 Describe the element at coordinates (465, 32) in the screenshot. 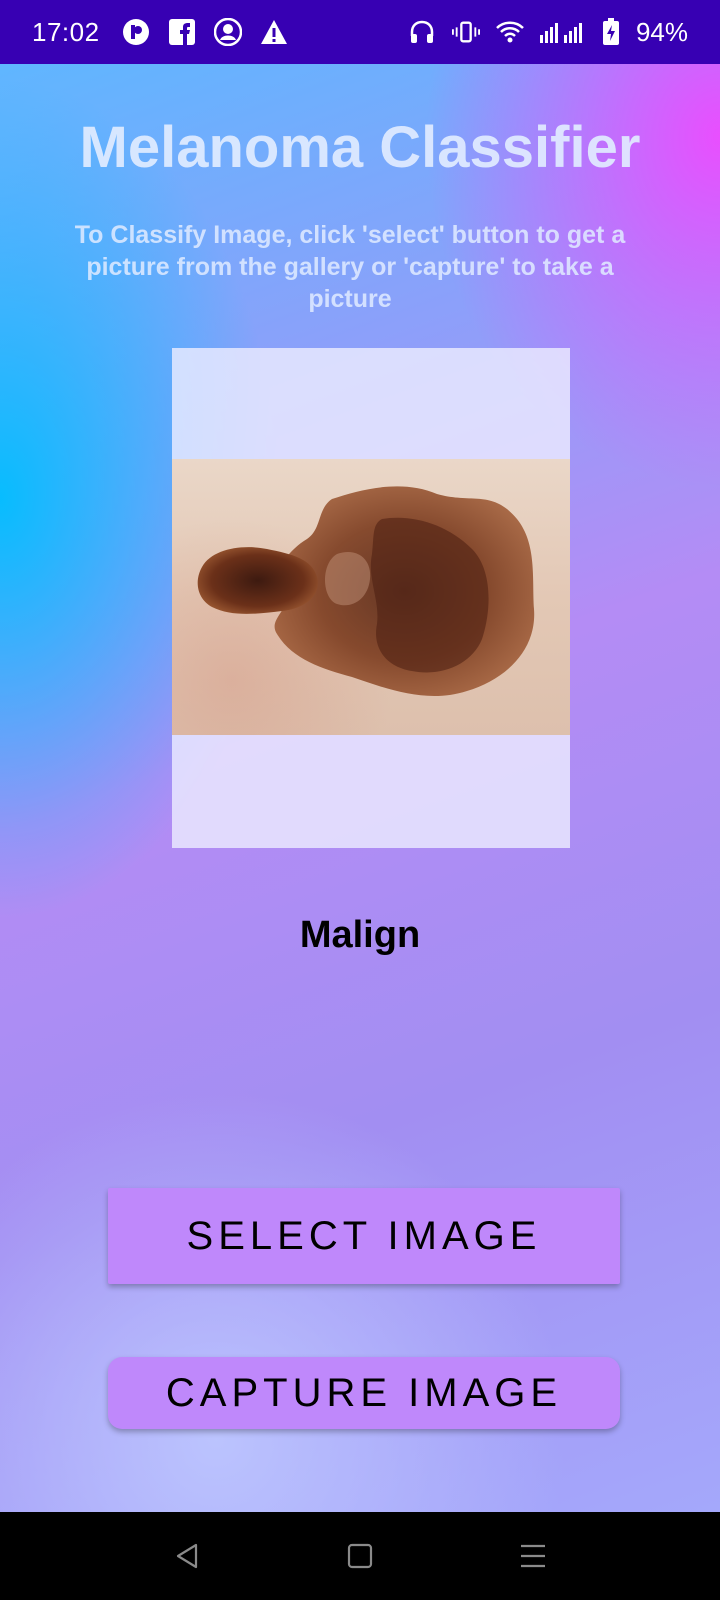

I see `vibrate-icon` at that location.